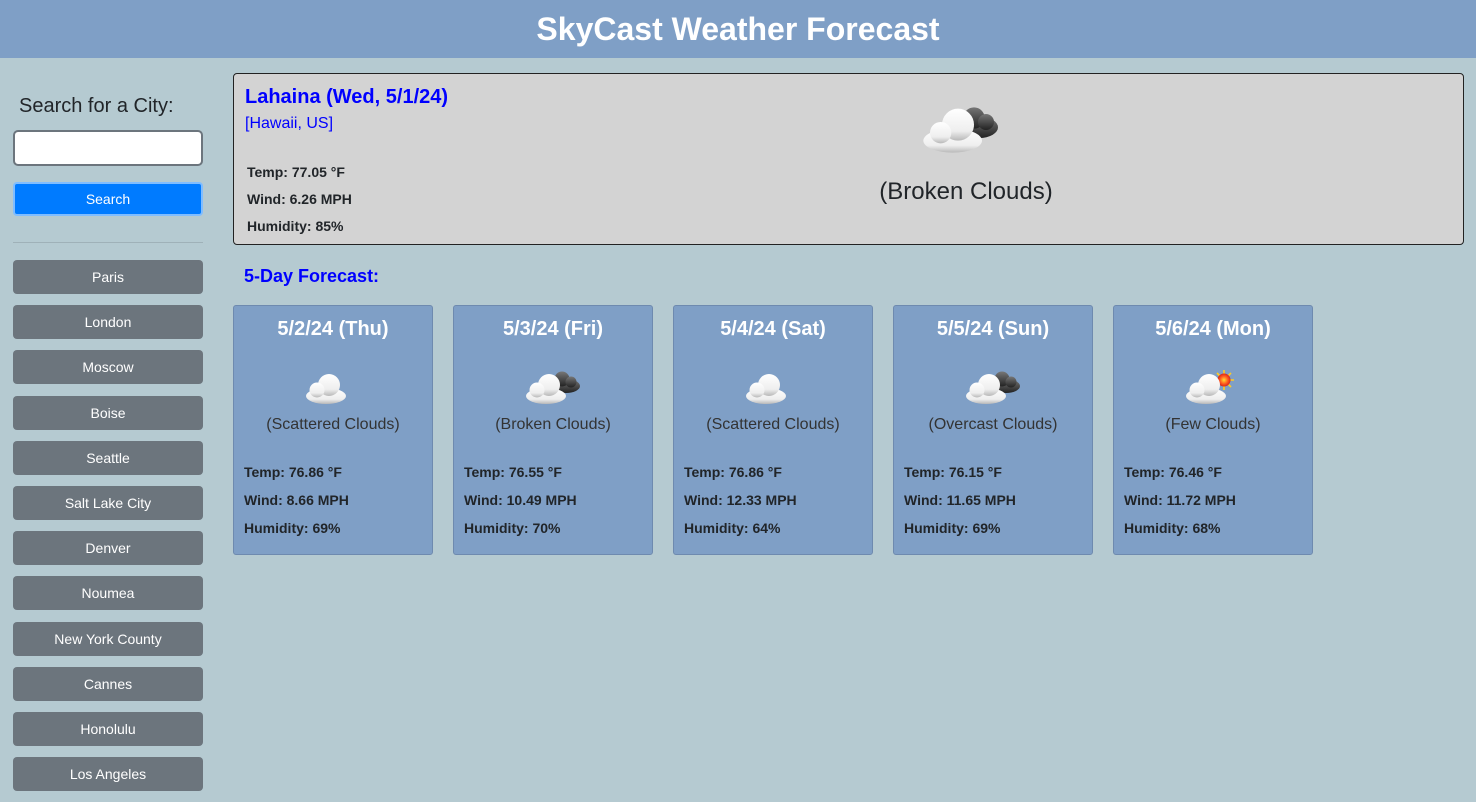  I want to click on app-header: SkyCast Weather Forecast, so click(738, 29).